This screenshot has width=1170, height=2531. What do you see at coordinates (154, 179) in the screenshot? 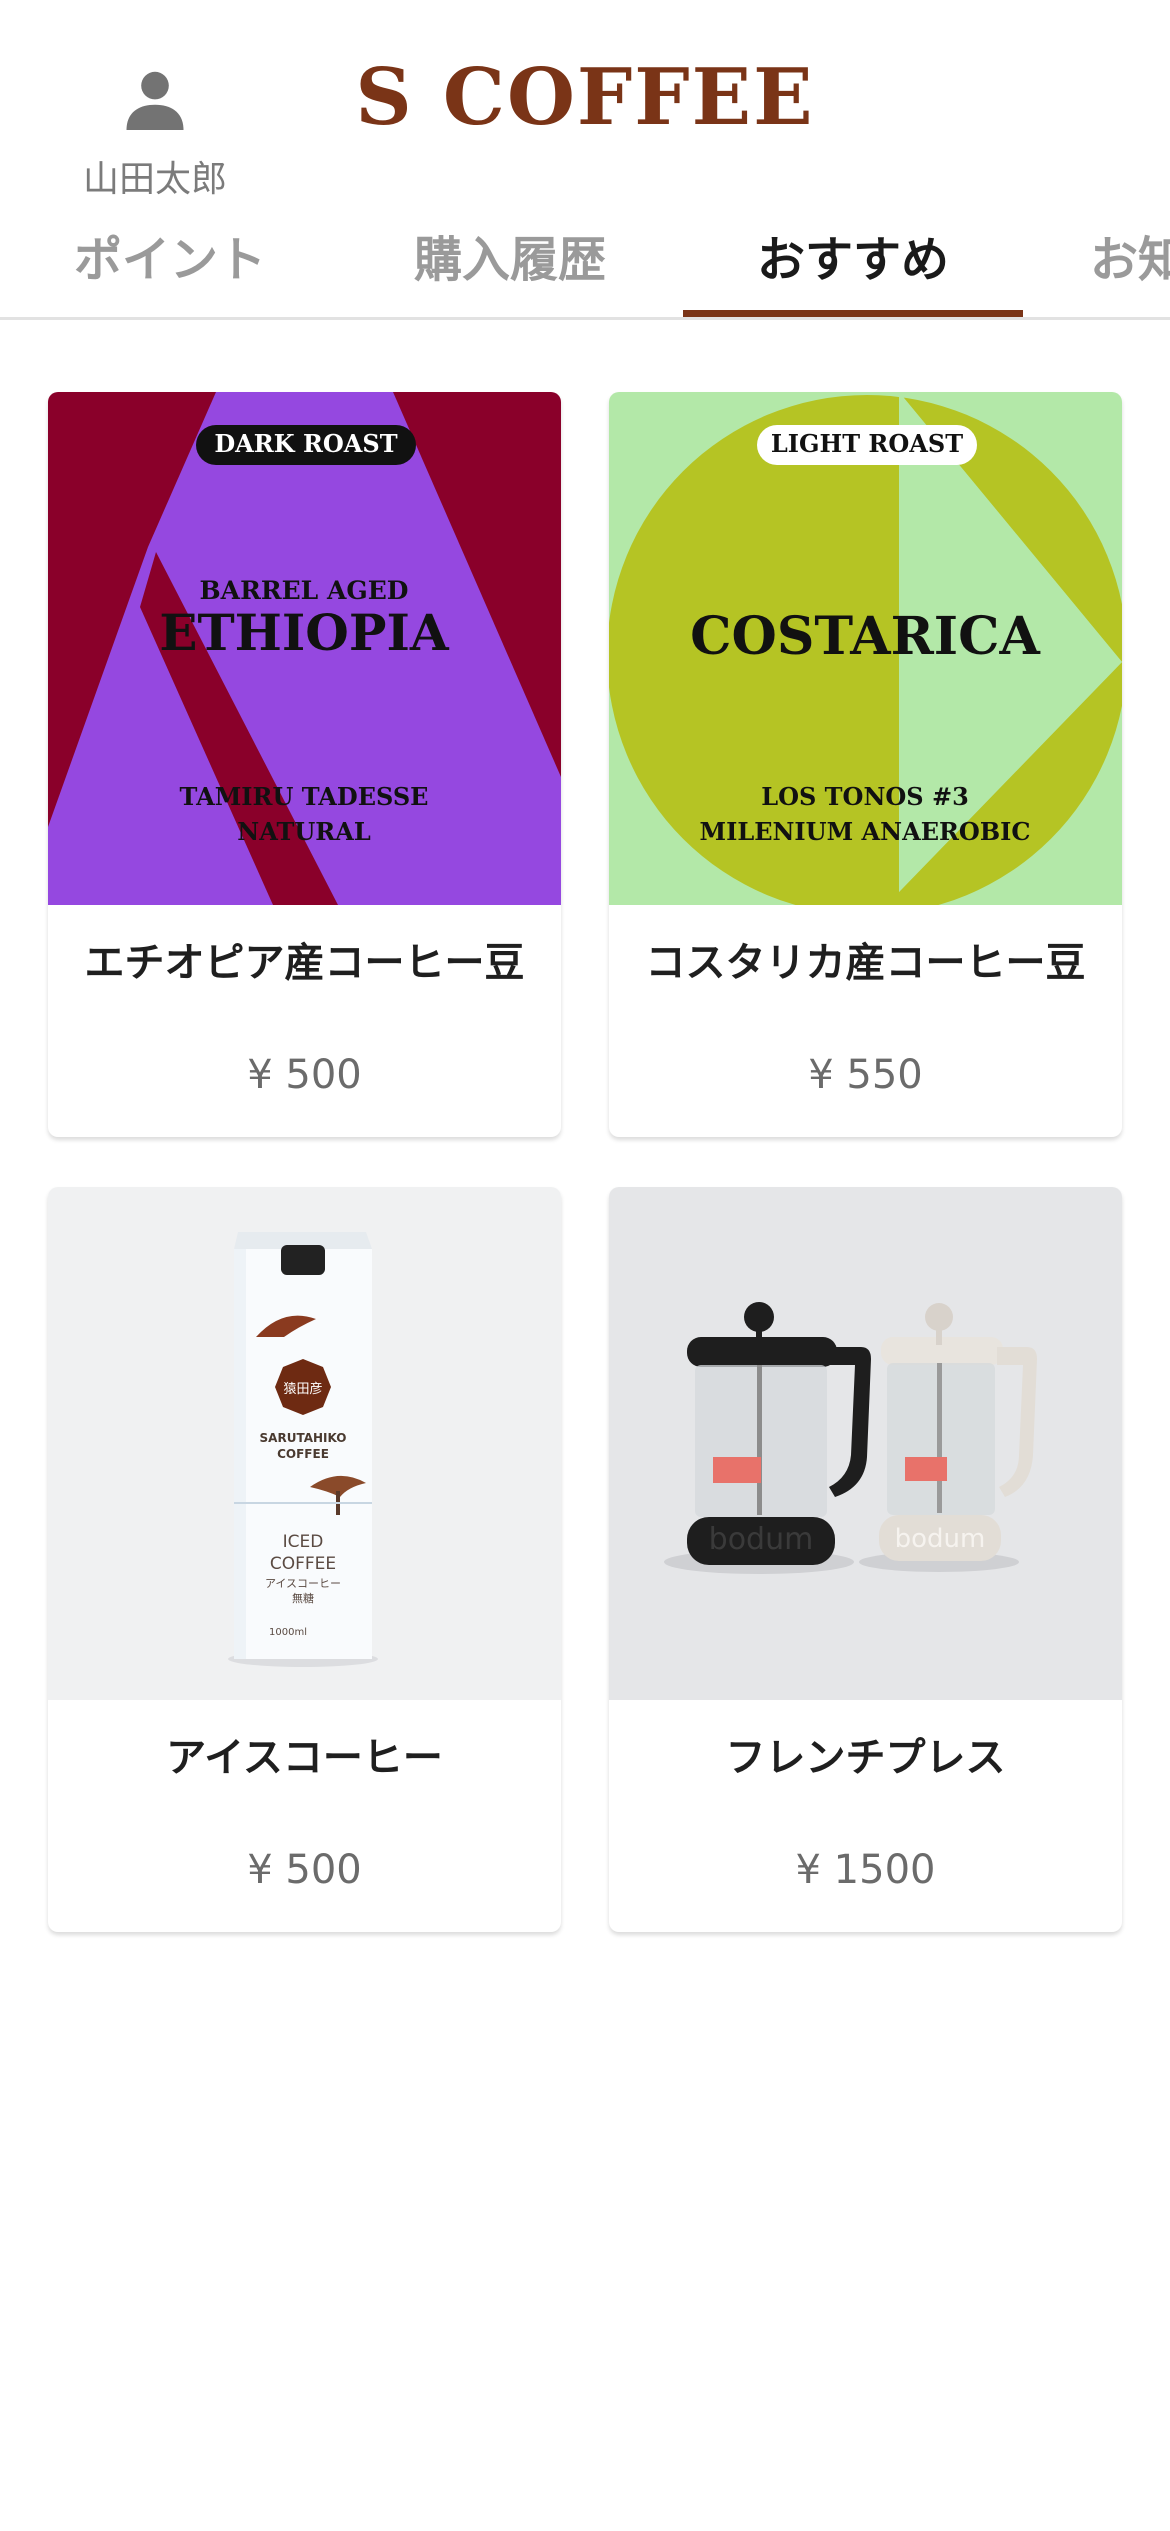
I see `user-name: 山田太郎` at bounding box center [154, 179].